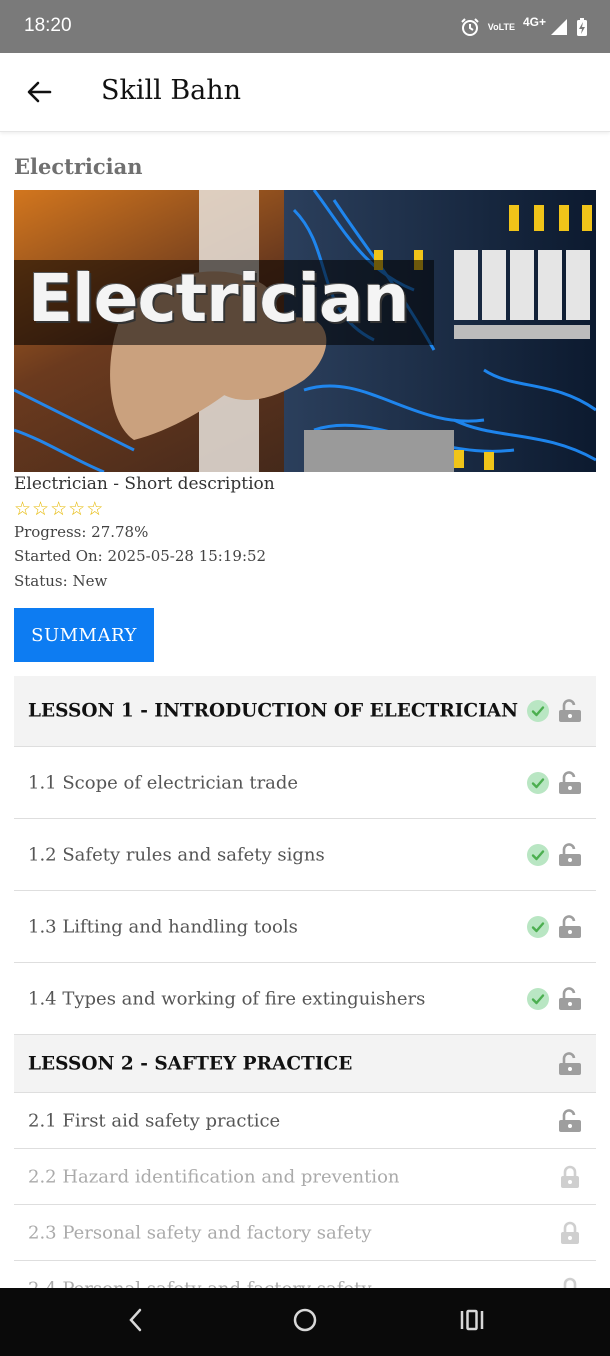 This screenshot has width=610, height=1356. Describe the element at coordinates (84, 635) in the screenshot. I see `summary-button: SUMMARY` at that location.